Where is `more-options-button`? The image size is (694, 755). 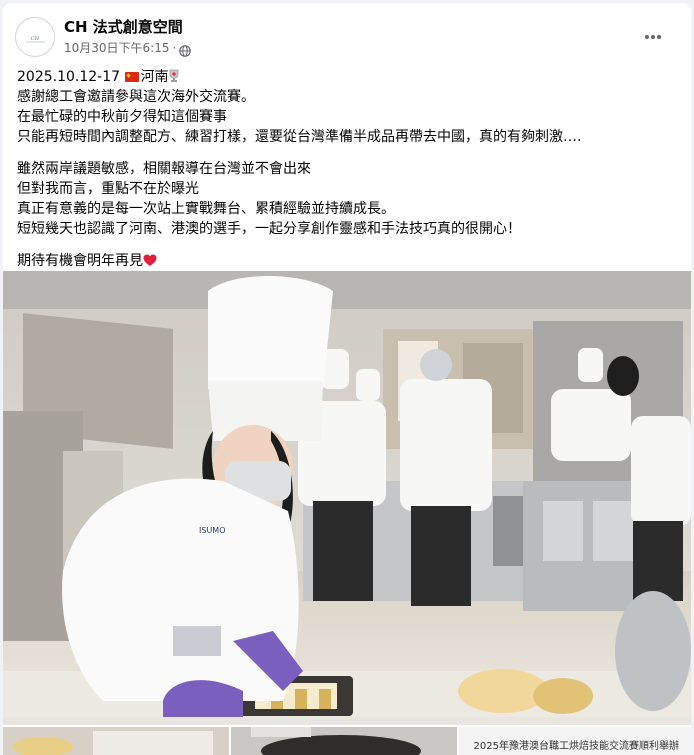 more-options-button is located at coordinates (653, 37).